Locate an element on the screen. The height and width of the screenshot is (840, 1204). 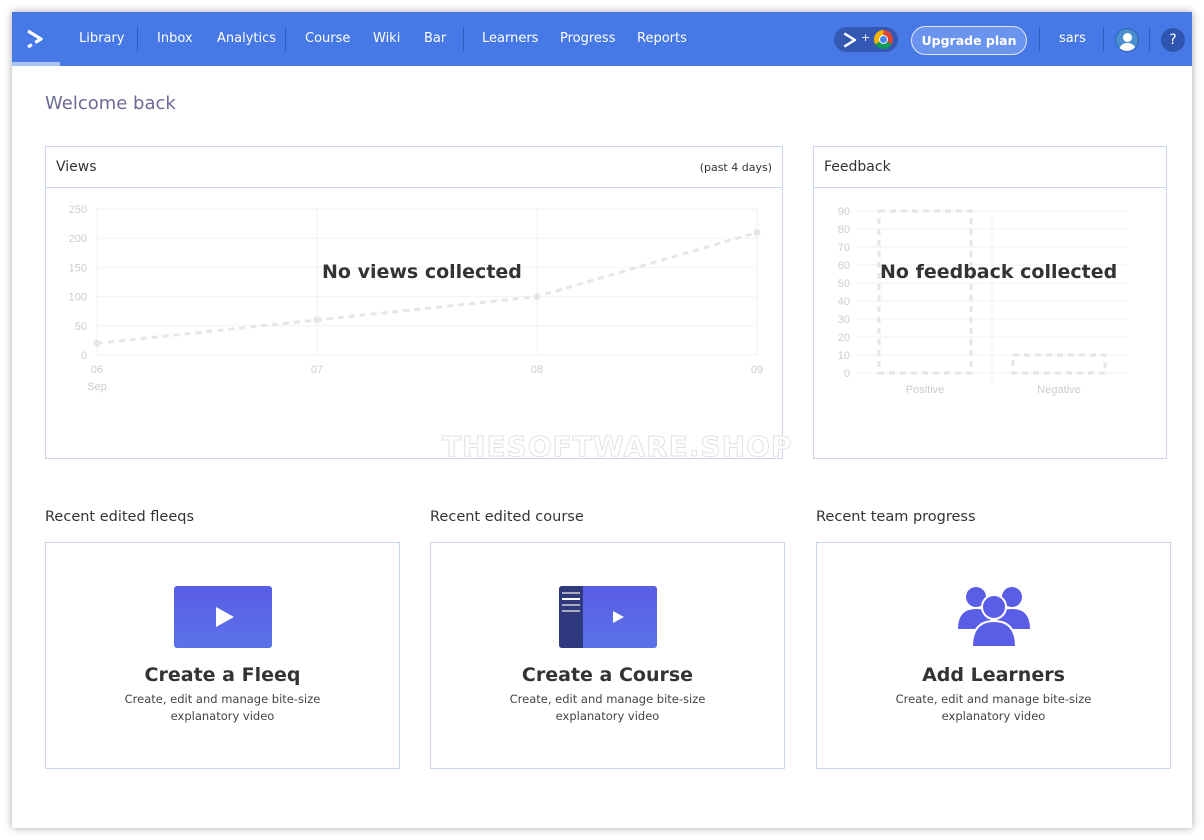
feedback-empty-message: No feedback collected is located at coordinates (999, 272).